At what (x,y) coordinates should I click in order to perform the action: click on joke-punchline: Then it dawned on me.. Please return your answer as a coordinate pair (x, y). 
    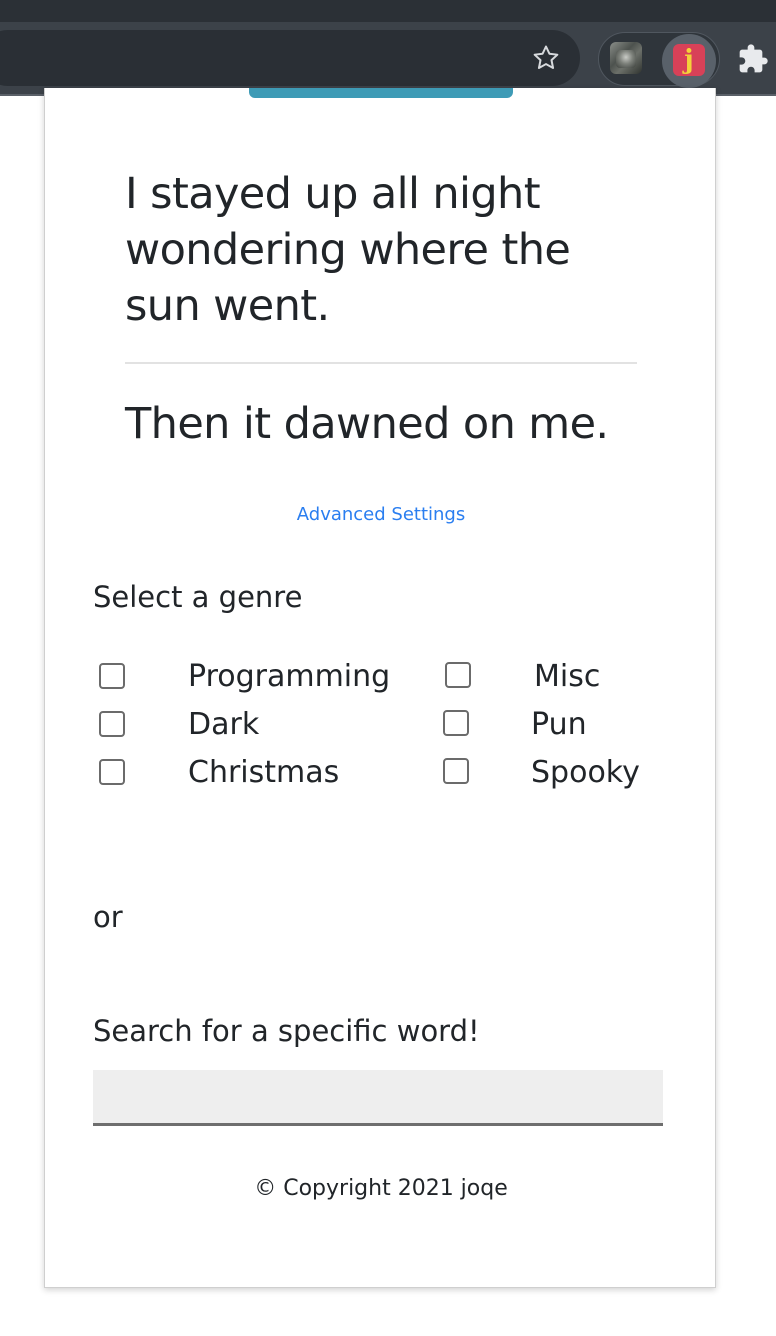
    Looking at the image, I should click on (367, 424).